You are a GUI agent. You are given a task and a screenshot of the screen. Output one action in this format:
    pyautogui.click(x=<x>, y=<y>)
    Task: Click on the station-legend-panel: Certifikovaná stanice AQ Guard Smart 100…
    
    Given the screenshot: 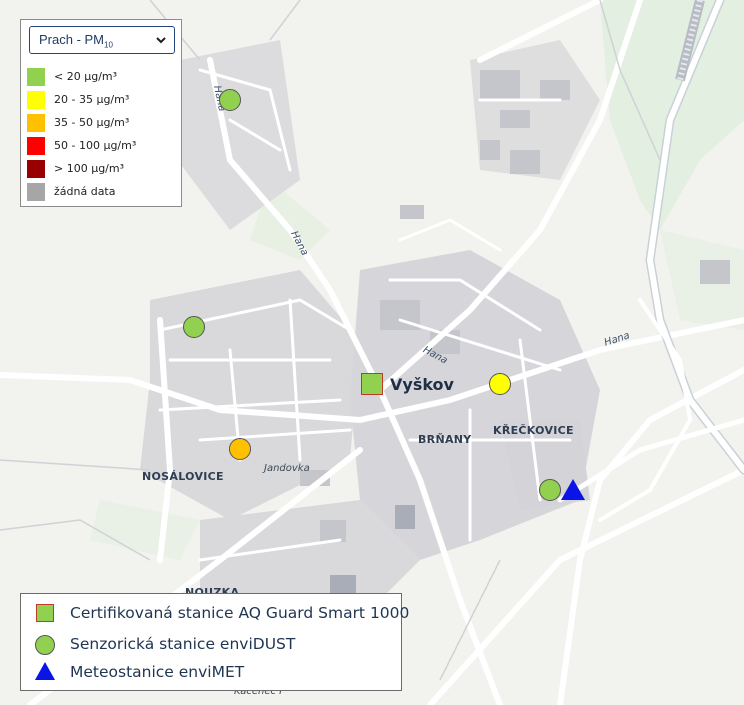 What is the action you would take?
    pyautogui.click(x=214, y=642)
    